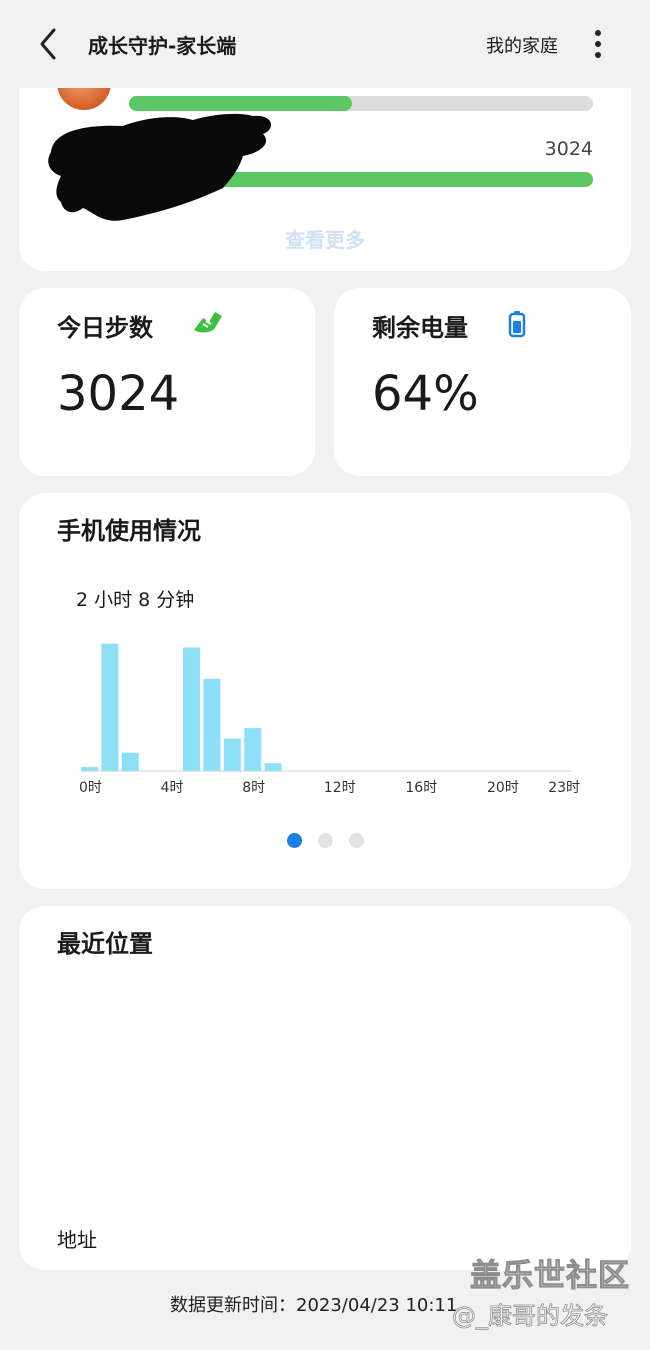 This screenshot has height=1350, width=650. What do you see at coordinates (172, 788) in the screenshot?
I see `x-tick-label: 4时` at bounding box center [172, 788].